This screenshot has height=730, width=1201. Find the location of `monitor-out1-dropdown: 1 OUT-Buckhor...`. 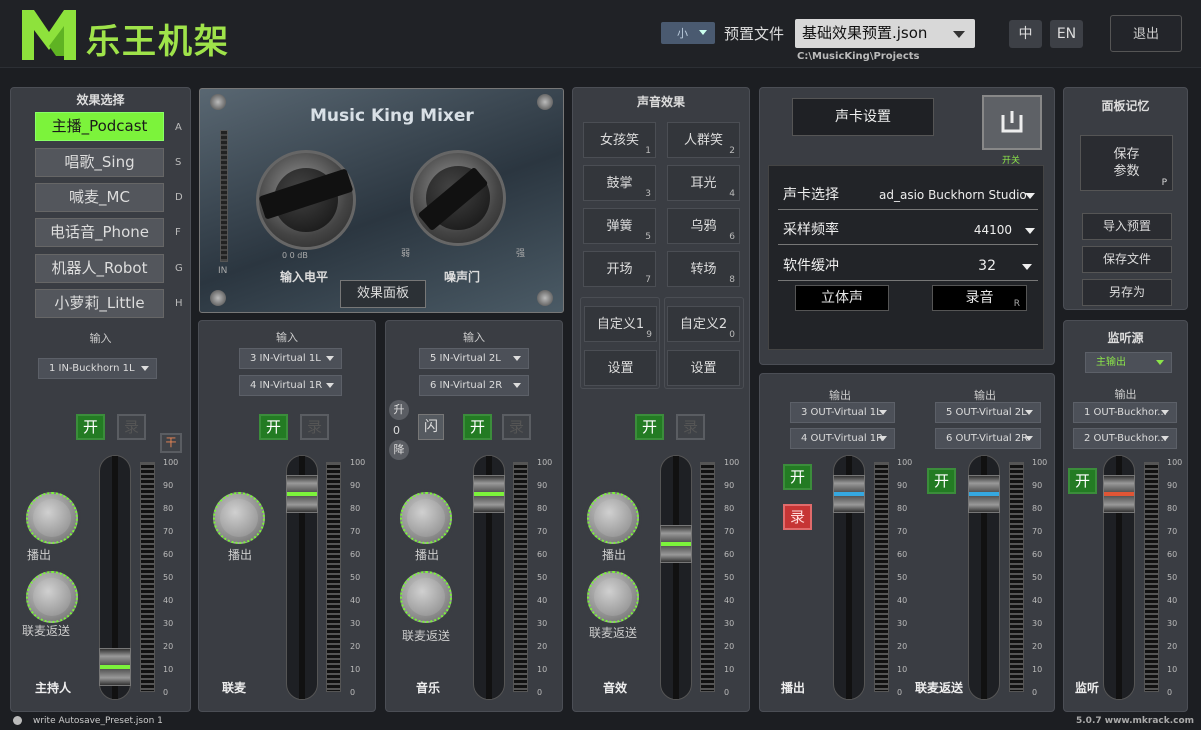

monitor-out1-dropdown: 1 OUT-Buckhor... is located at coordinates (1125, 412).